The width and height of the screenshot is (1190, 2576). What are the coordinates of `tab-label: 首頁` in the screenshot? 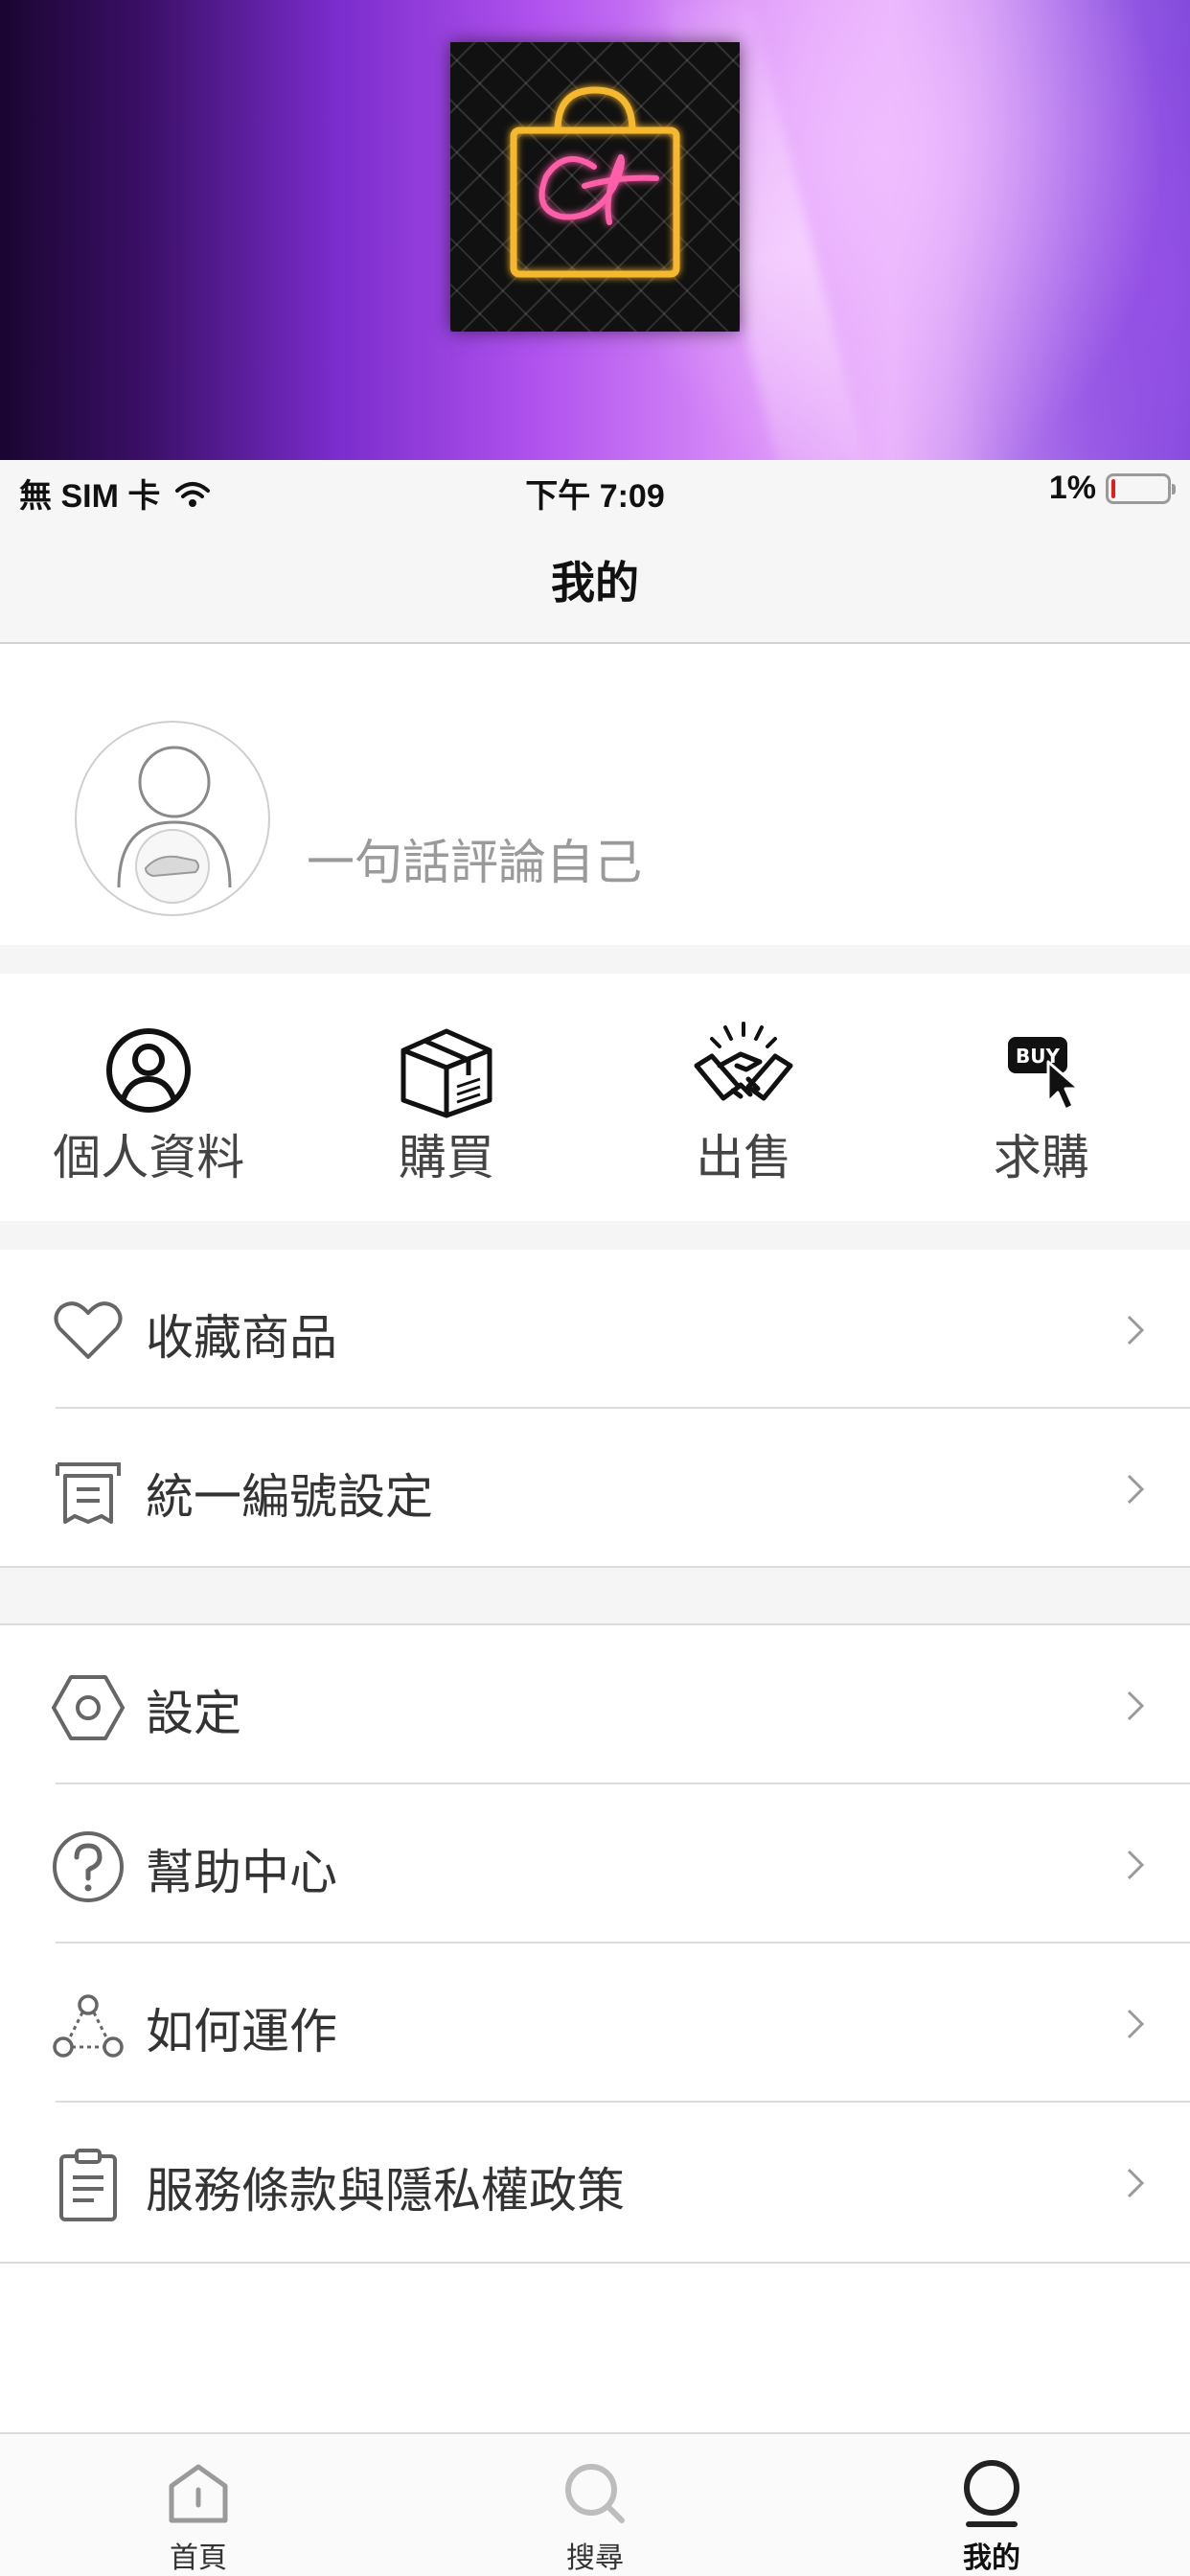 It's located at (199, 2558).